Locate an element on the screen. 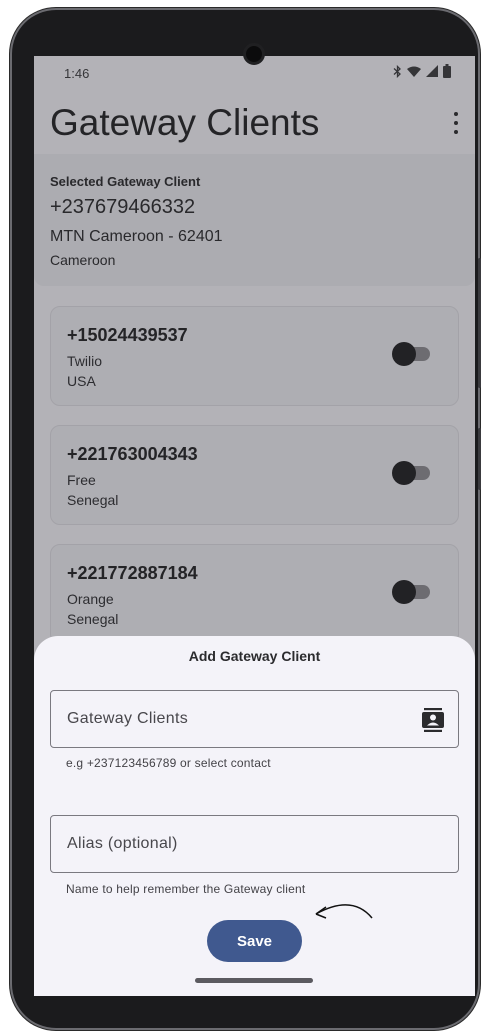 The width and height of the screenshot is (493, 1035). gateway-client-field is located at coordinates (254, 719).